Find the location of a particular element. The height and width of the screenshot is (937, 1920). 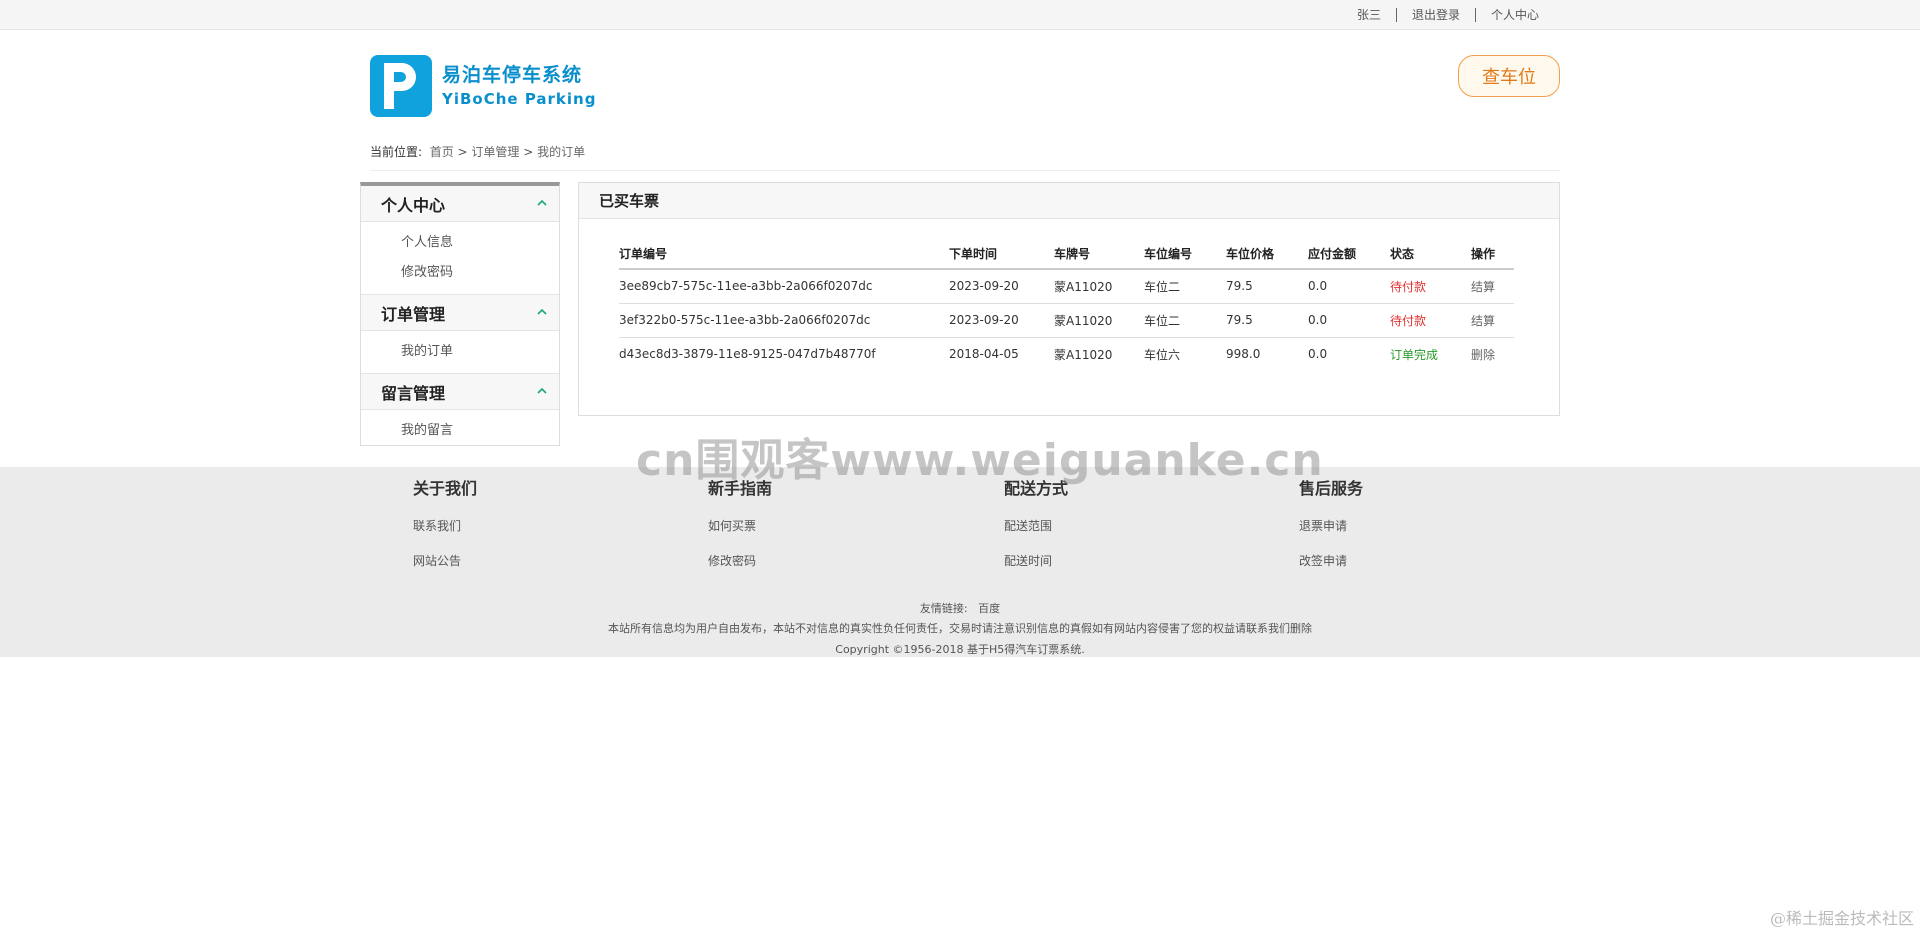

sidebar-section-orders: 订单管理 is located at coordinates (460, 313).